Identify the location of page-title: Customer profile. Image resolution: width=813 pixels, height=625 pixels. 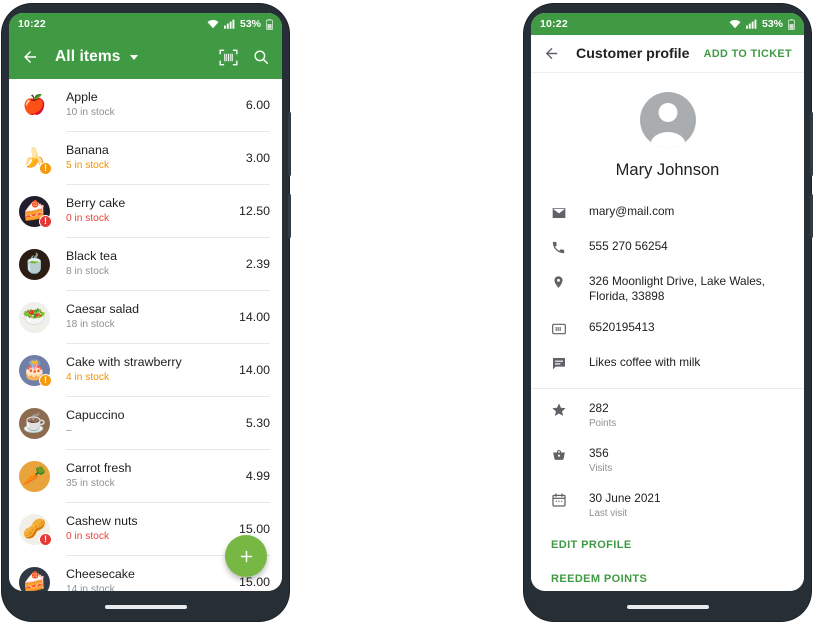
(633, 53).